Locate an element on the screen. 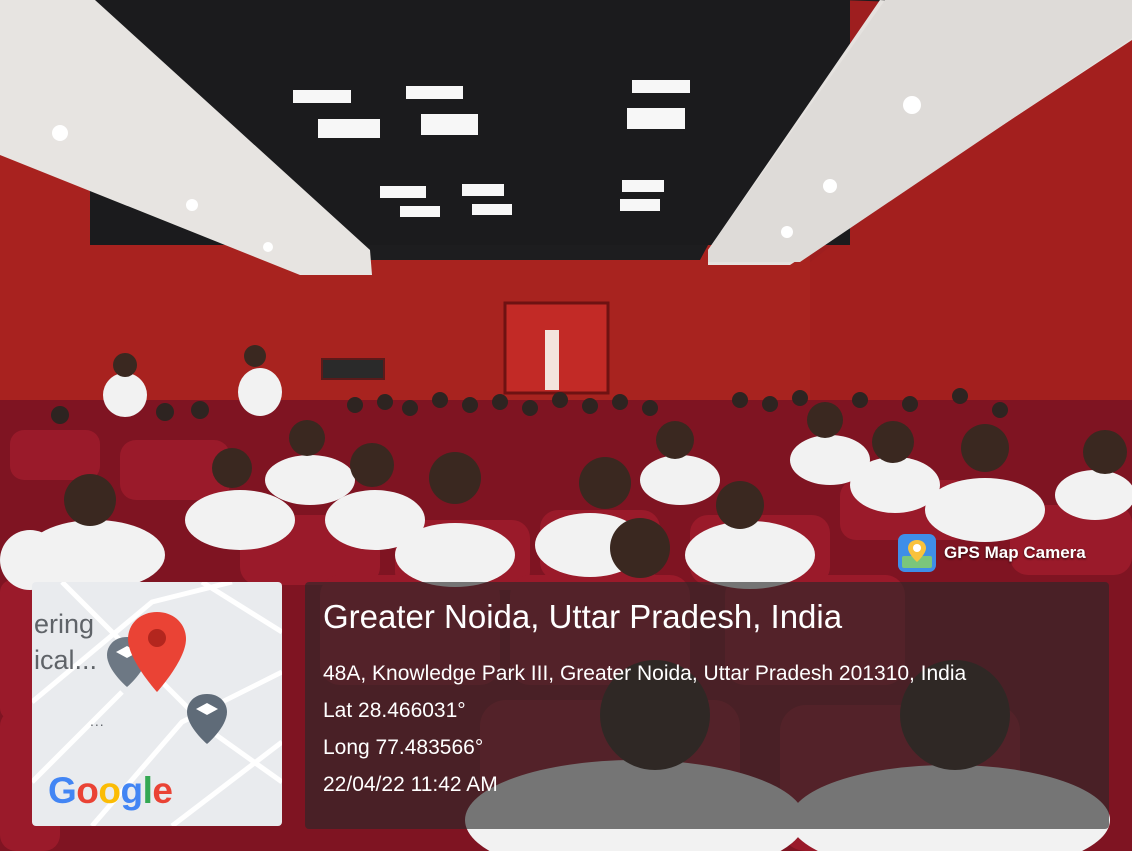 This screenshot has height=851, width=1132. gps-map-camera-badge: GPS Map Camera is located at coordinates (992, 553).